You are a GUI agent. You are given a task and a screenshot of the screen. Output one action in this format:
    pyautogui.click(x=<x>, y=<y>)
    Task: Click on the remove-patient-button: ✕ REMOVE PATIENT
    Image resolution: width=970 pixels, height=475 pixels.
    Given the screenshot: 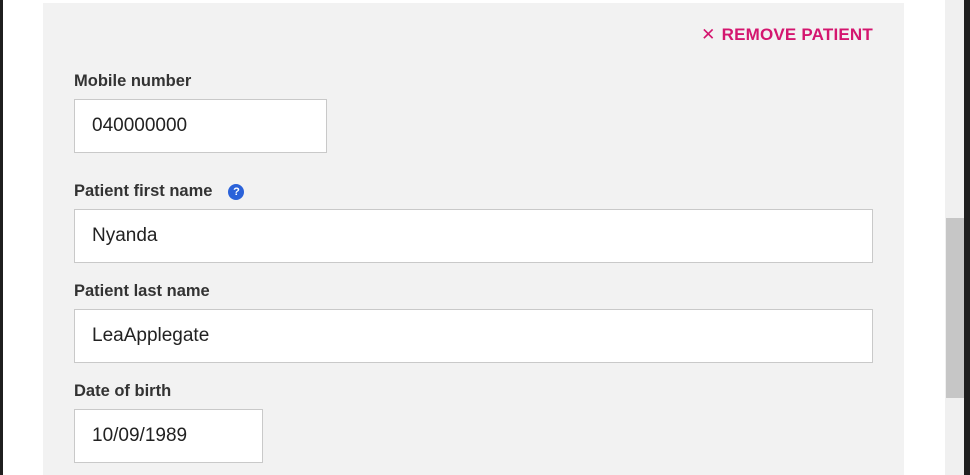 What is the action you would take?
    pyautogui.click(x=787, y=35)
    